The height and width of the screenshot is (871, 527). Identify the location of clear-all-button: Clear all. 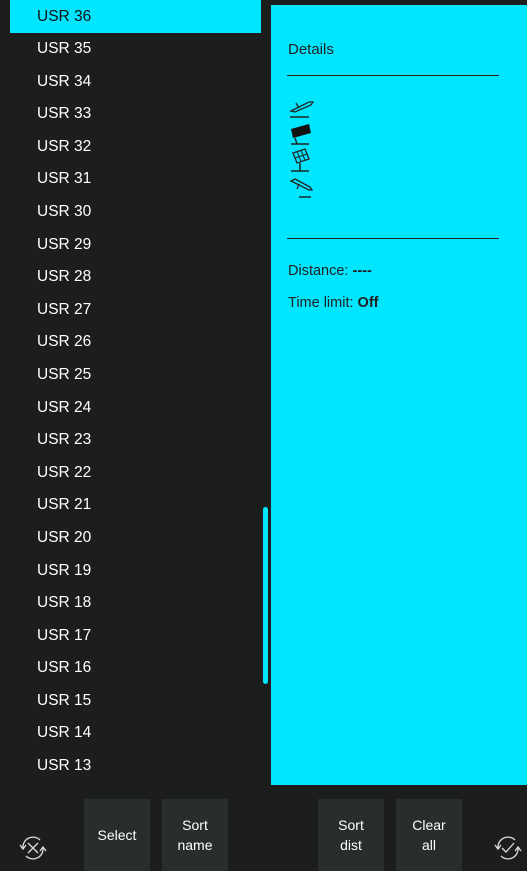
(429, 835).